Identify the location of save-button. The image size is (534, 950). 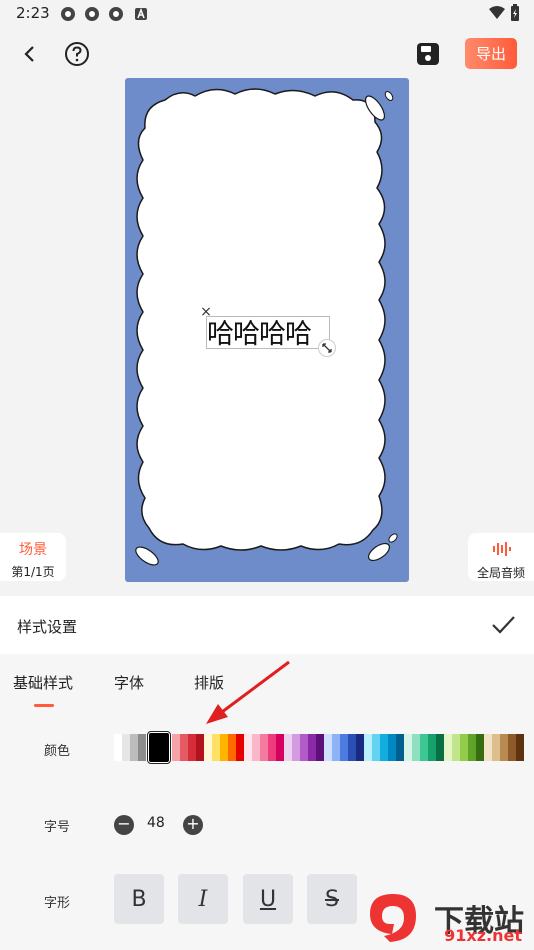
(428, 54).